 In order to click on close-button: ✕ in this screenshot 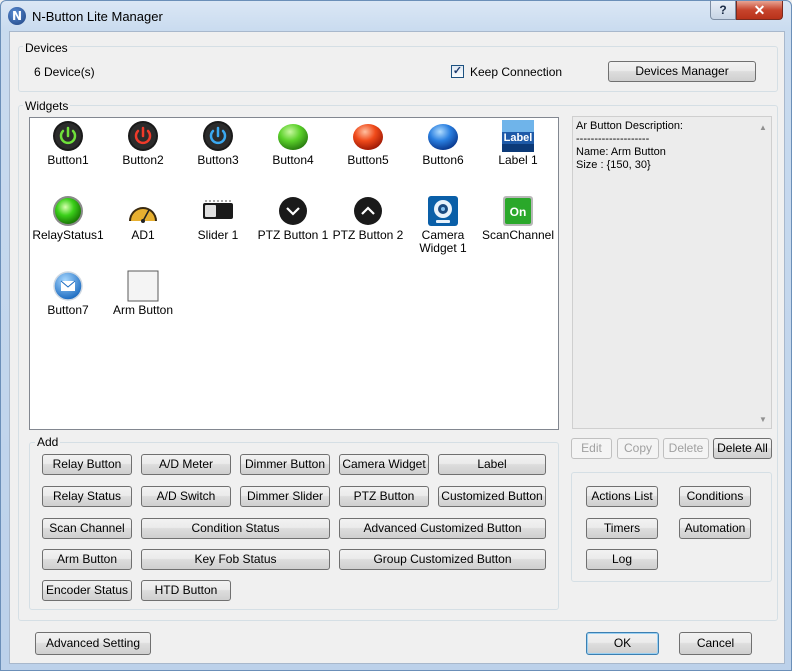, I will do `click(759, 10)`.